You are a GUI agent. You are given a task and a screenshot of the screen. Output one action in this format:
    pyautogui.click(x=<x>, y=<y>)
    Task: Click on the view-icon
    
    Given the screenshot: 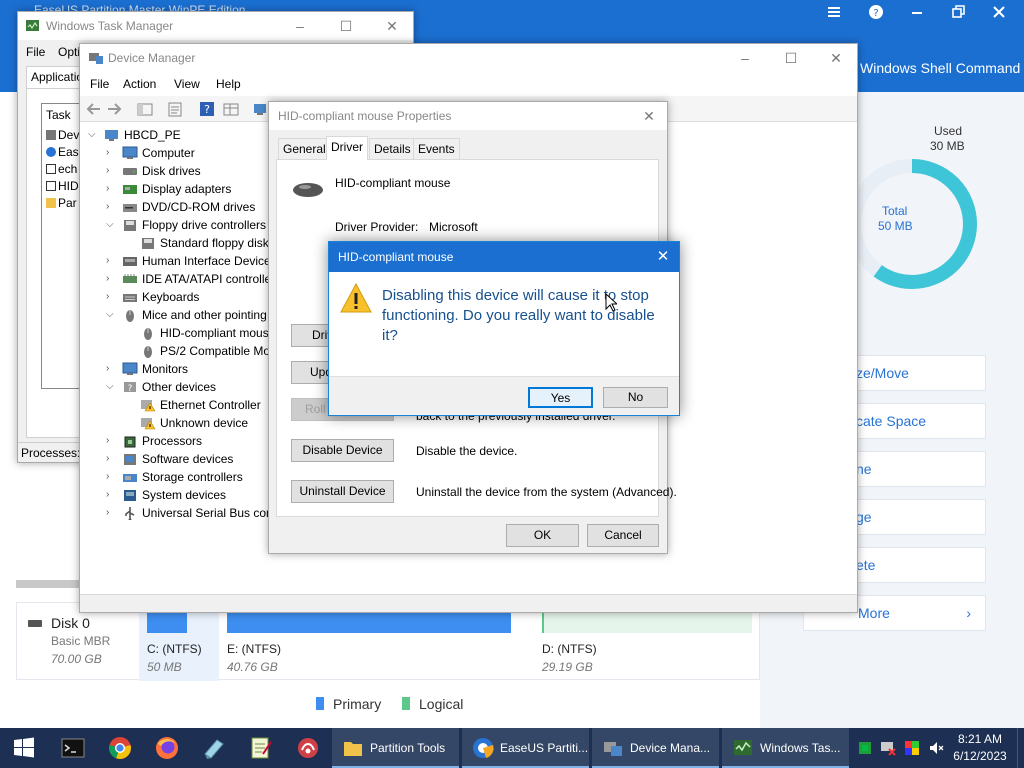 What is the action you would take?
    pyautogui.click(x=231, y=109)
    